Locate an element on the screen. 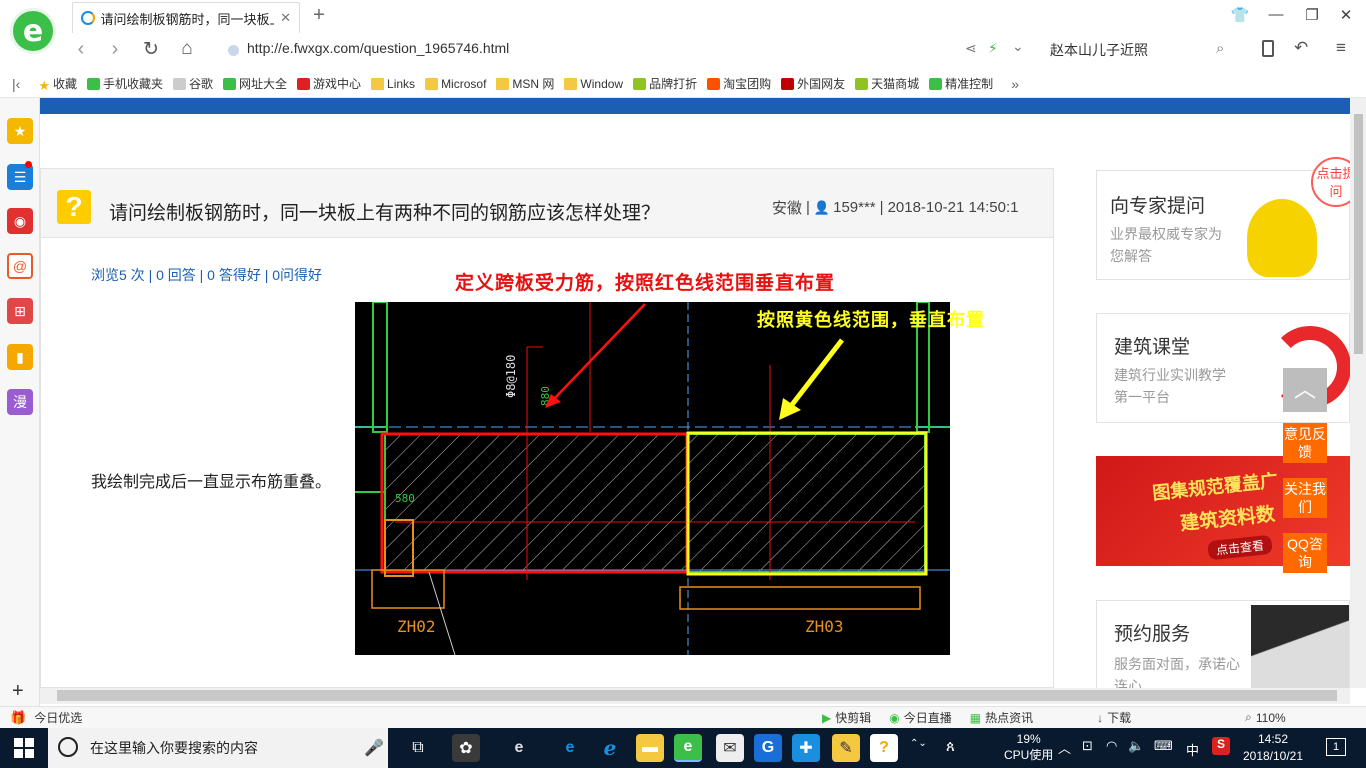 Image resolution: width=1366 pixels, height=768 pixels. question-stats: 浏览5 次 | 0 回答 | 0 答得好 | 0问得好 is located at coordinates (207, 275).